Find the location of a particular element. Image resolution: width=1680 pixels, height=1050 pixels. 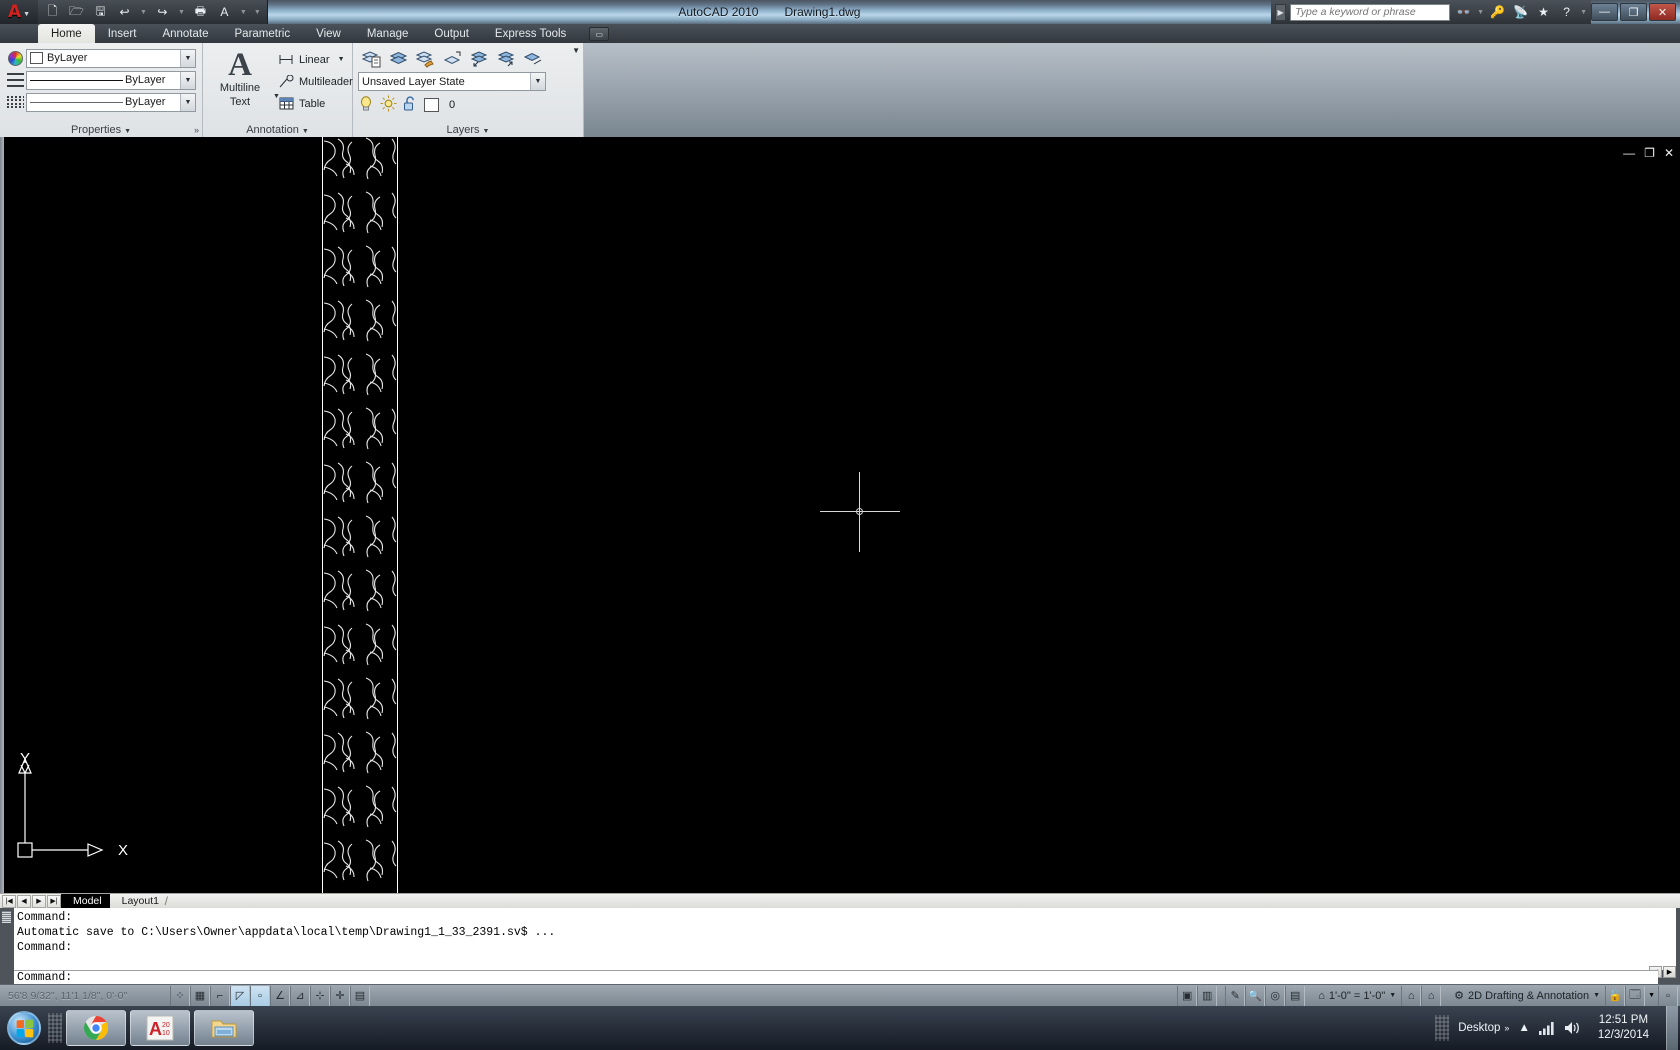

tab-manage: Manage is located at coordinates (388, 33).